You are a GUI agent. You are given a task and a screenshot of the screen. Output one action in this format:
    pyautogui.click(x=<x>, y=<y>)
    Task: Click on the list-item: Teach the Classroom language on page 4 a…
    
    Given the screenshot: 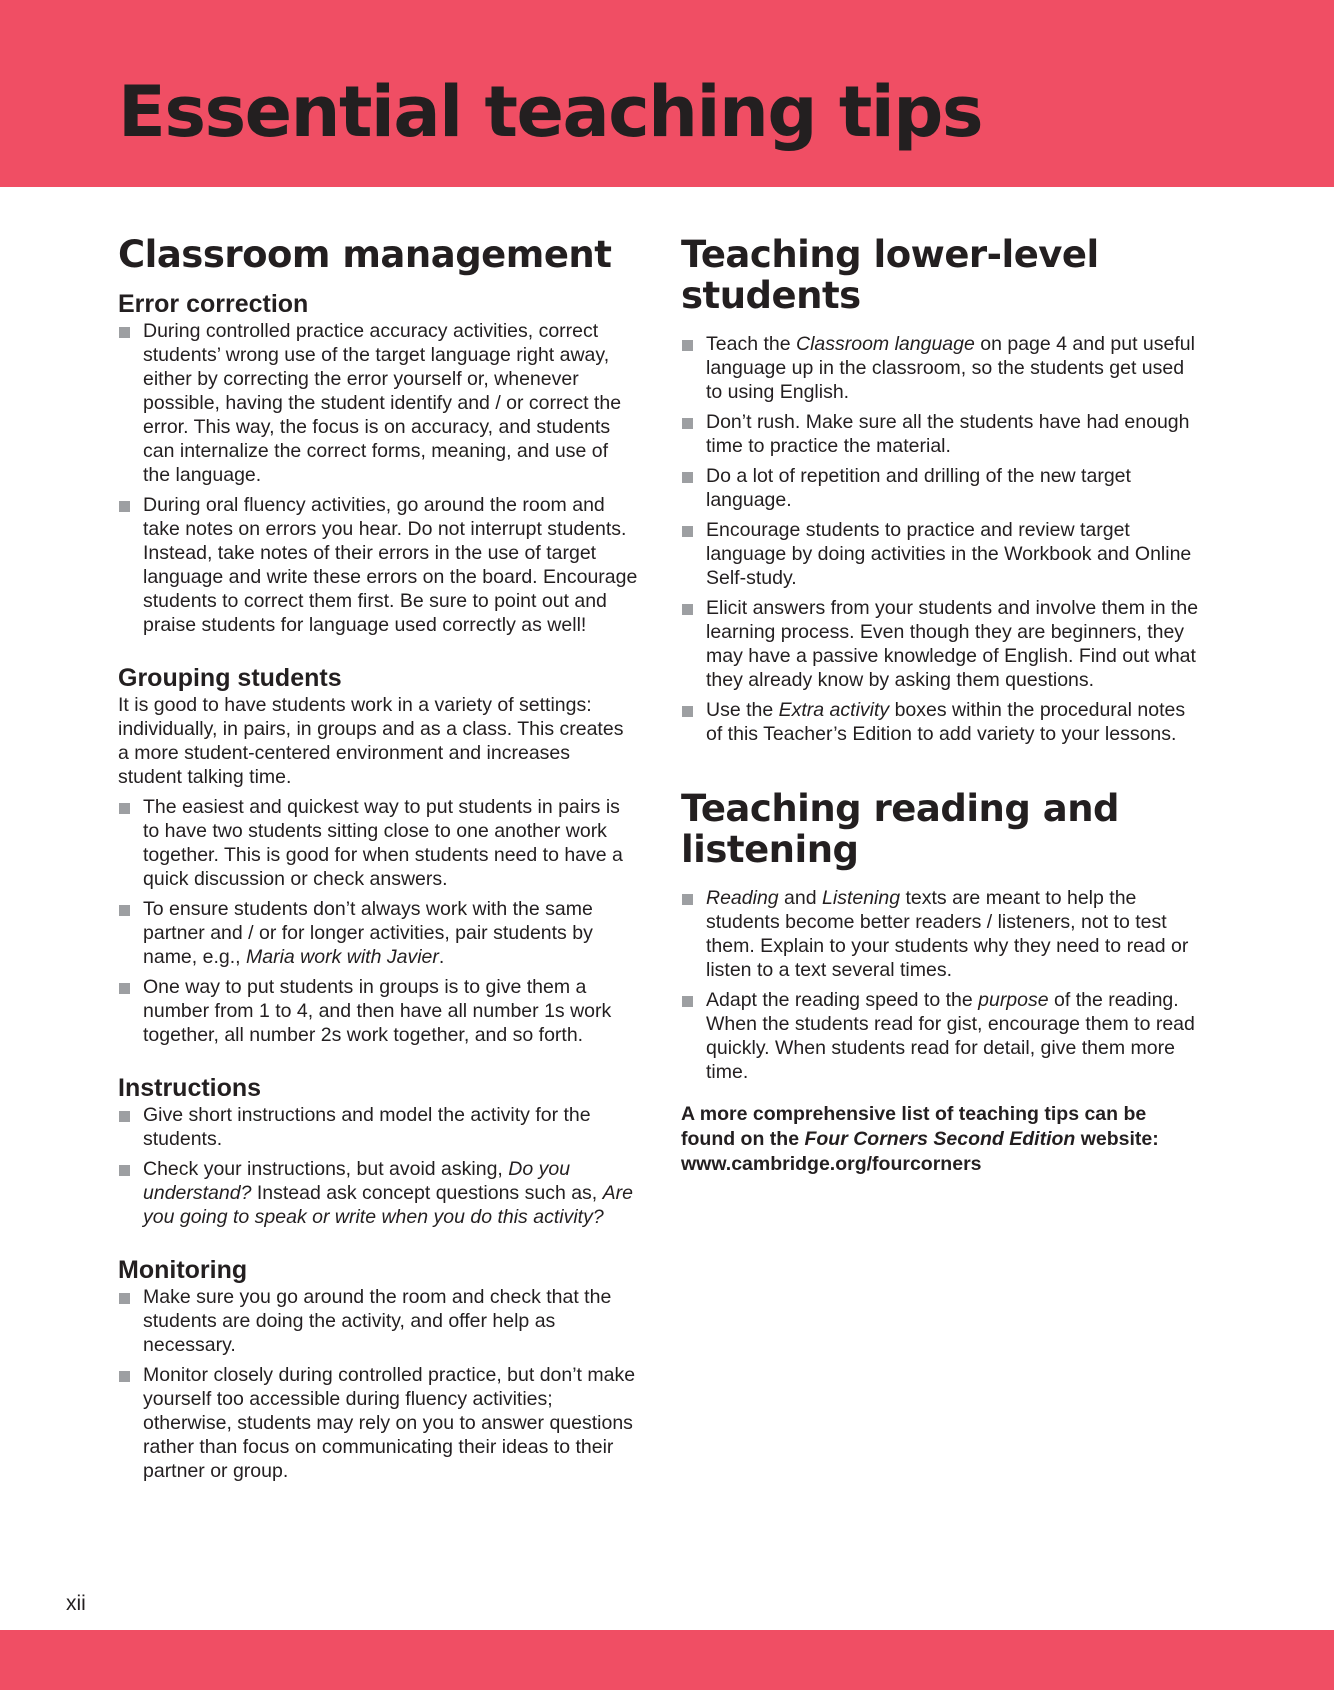 What is the action you would take?
    pyautogui.click(x=941, y=368)
    